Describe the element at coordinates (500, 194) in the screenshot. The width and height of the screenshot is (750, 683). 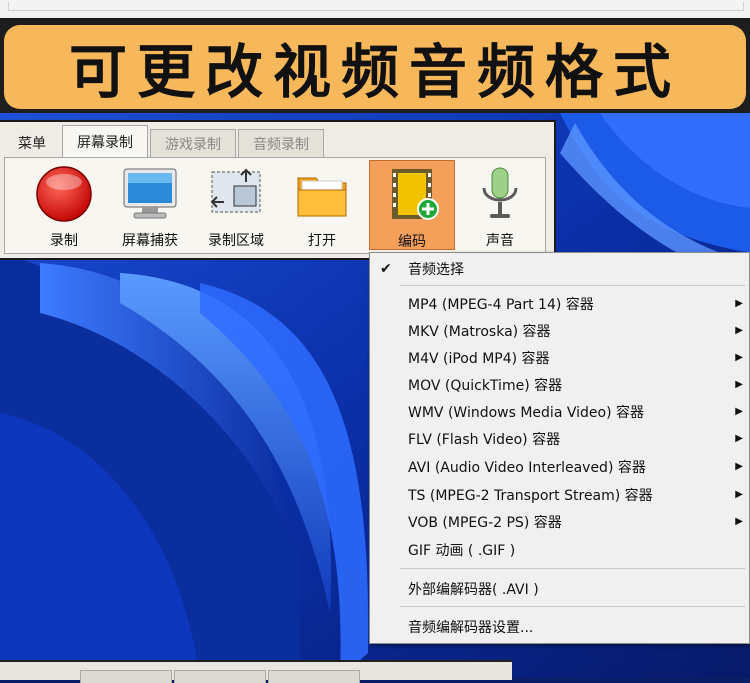
I see `microphone-icon` at that location.